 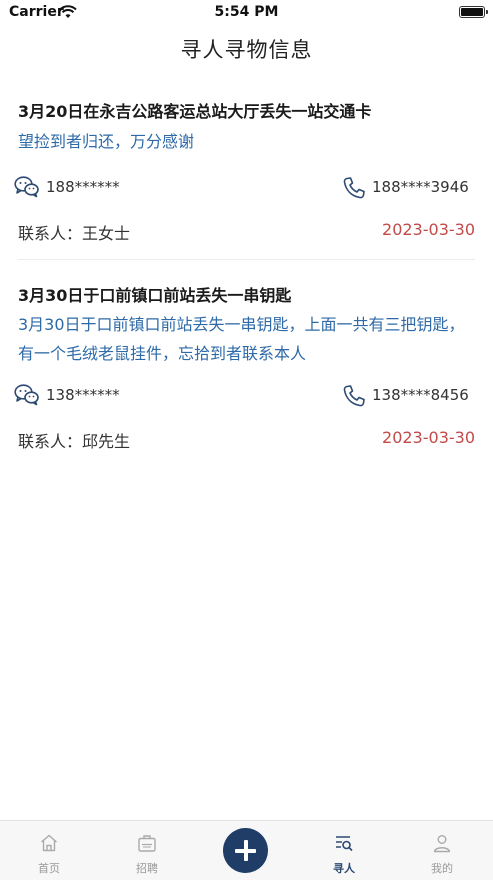 What do you see at coordinates (74, 441) in the screenshot?
I see `contact-person: 联系人：邱先生` at bounding box center [74, 441].